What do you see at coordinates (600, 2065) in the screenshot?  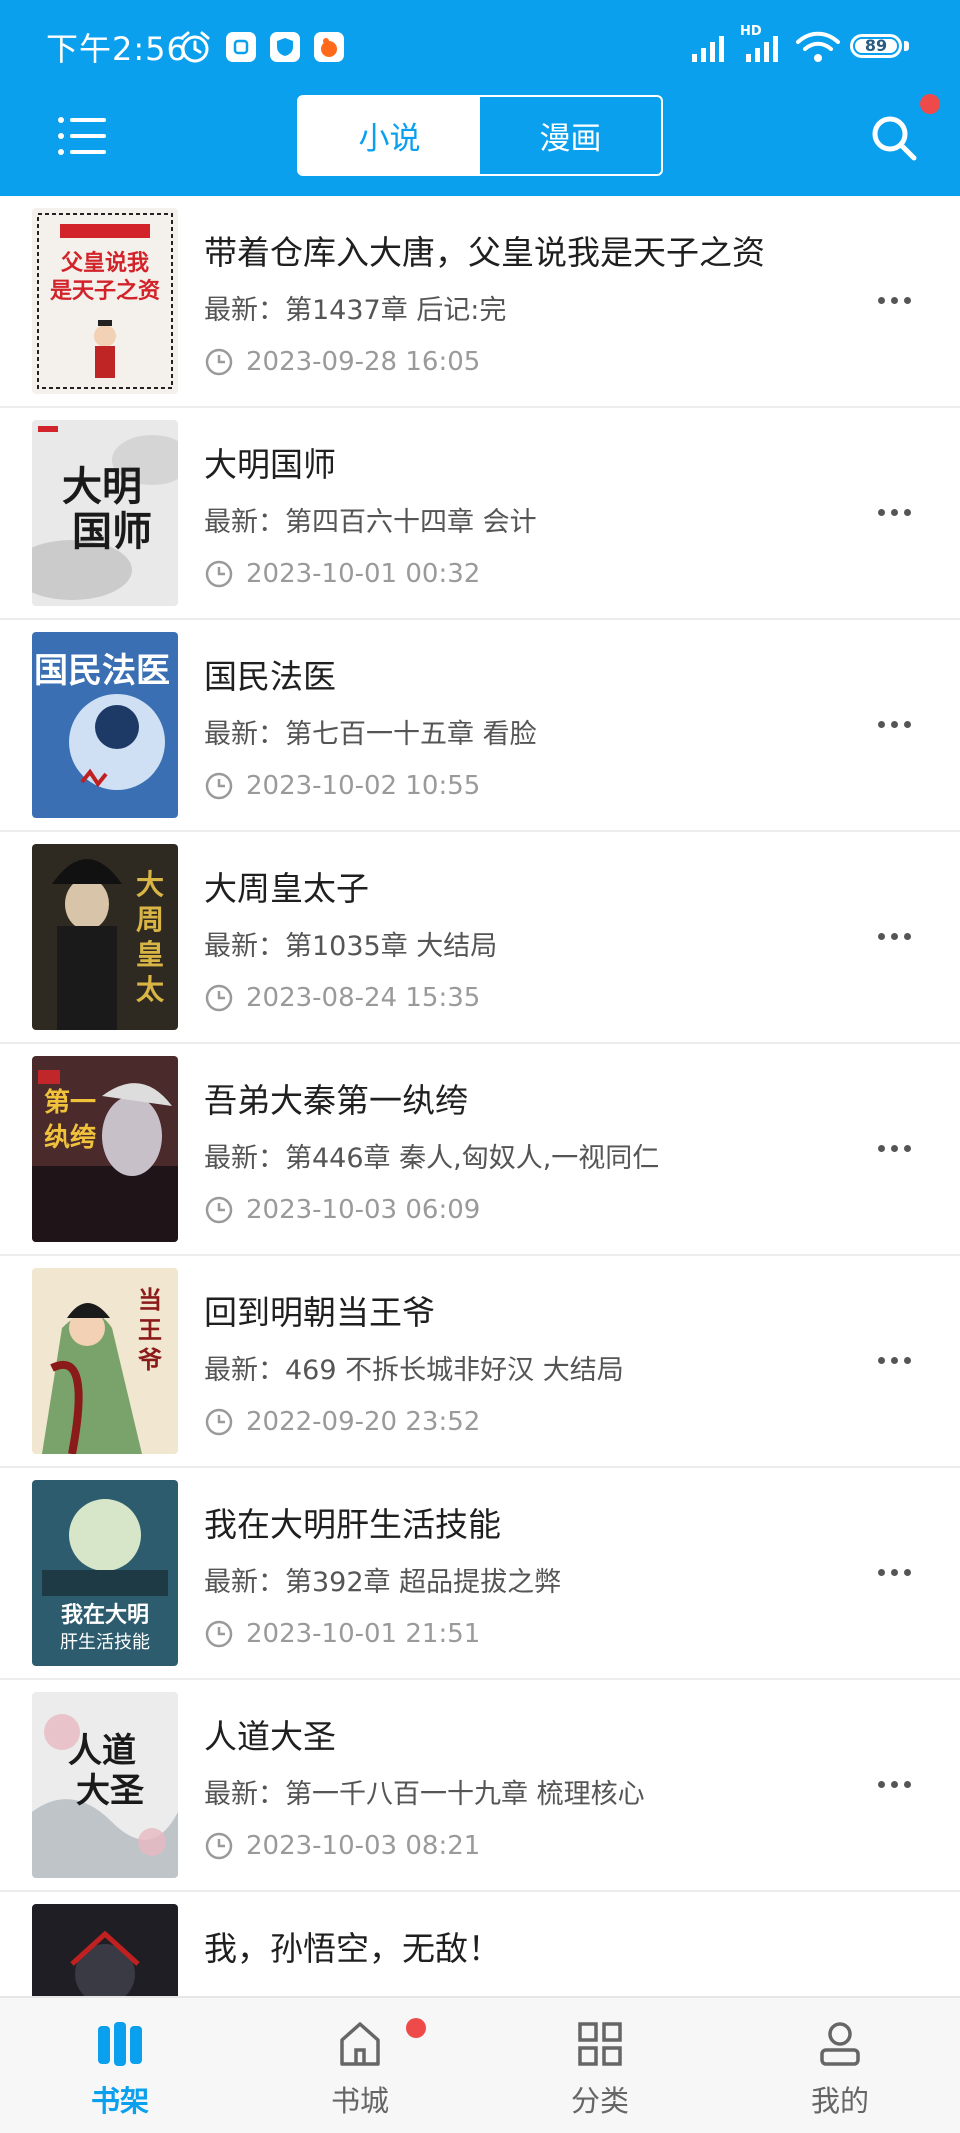 I see `nav-category: 分类` at bounding box center [600, 2065].